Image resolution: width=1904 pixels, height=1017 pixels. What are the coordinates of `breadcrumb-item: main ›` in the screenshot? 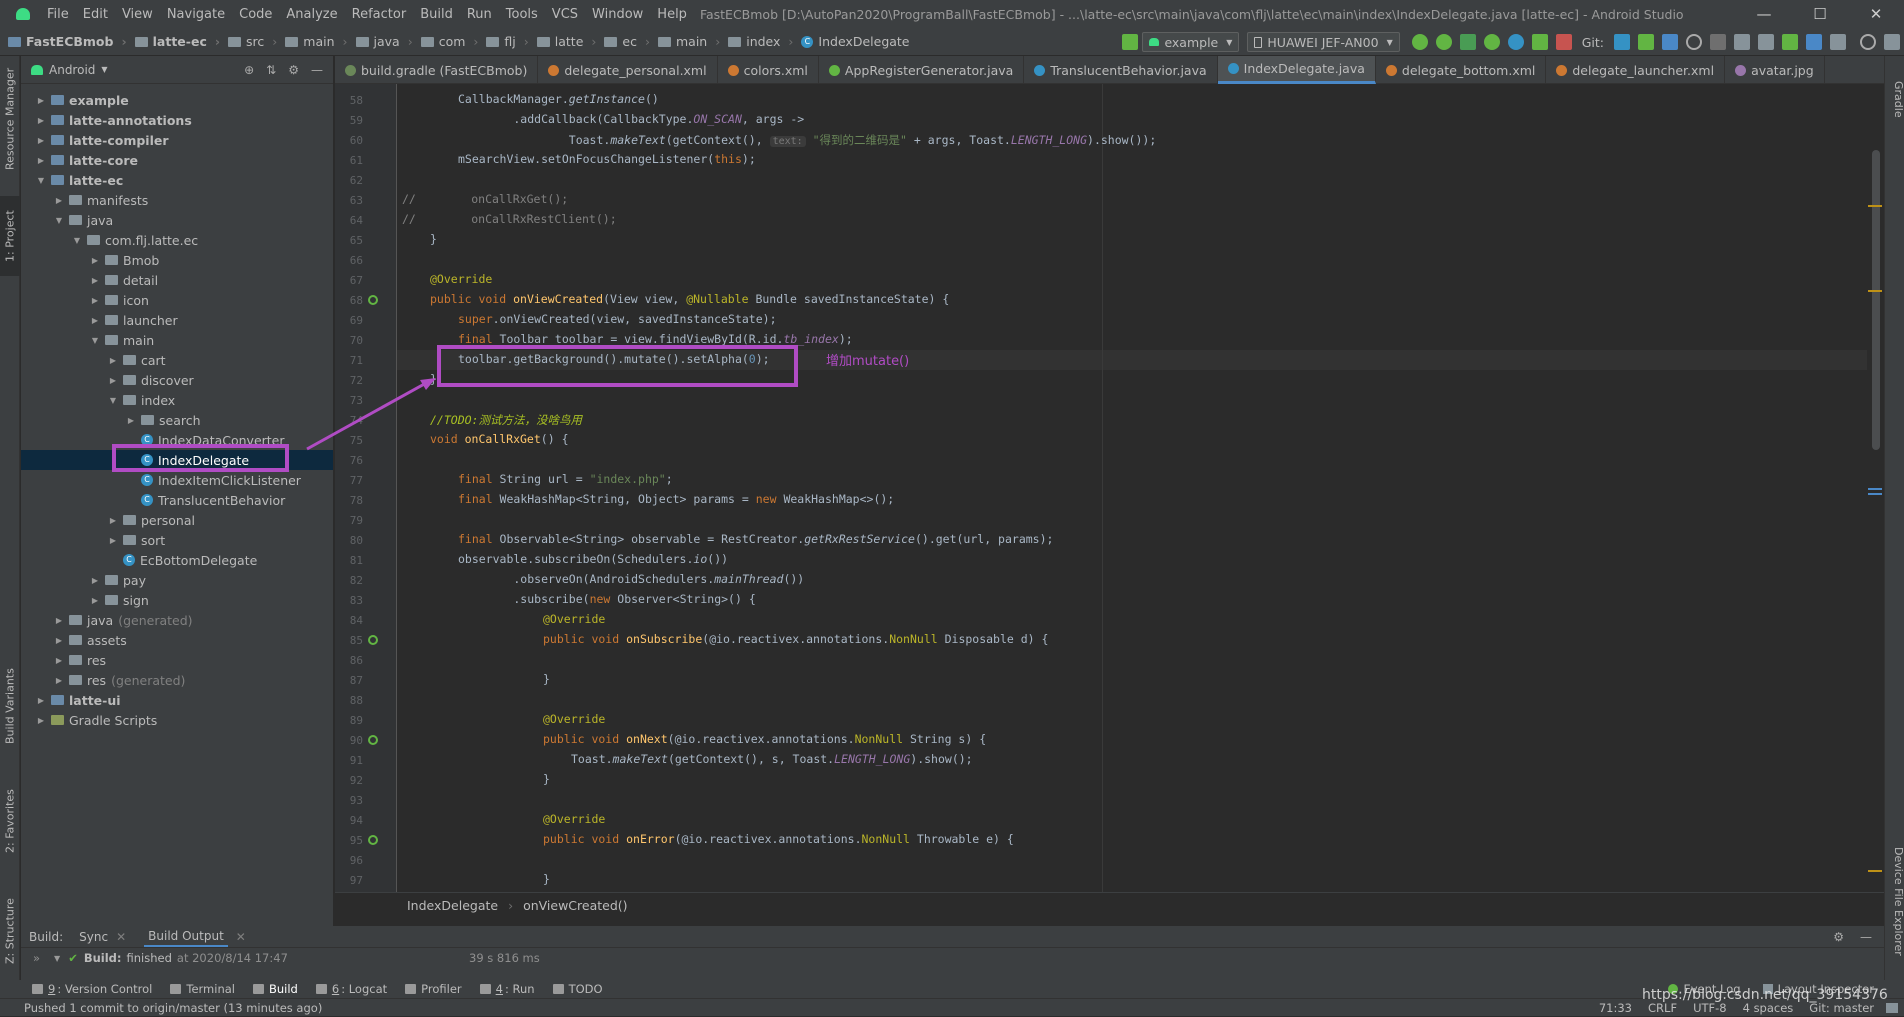 It's located at (316, 41).